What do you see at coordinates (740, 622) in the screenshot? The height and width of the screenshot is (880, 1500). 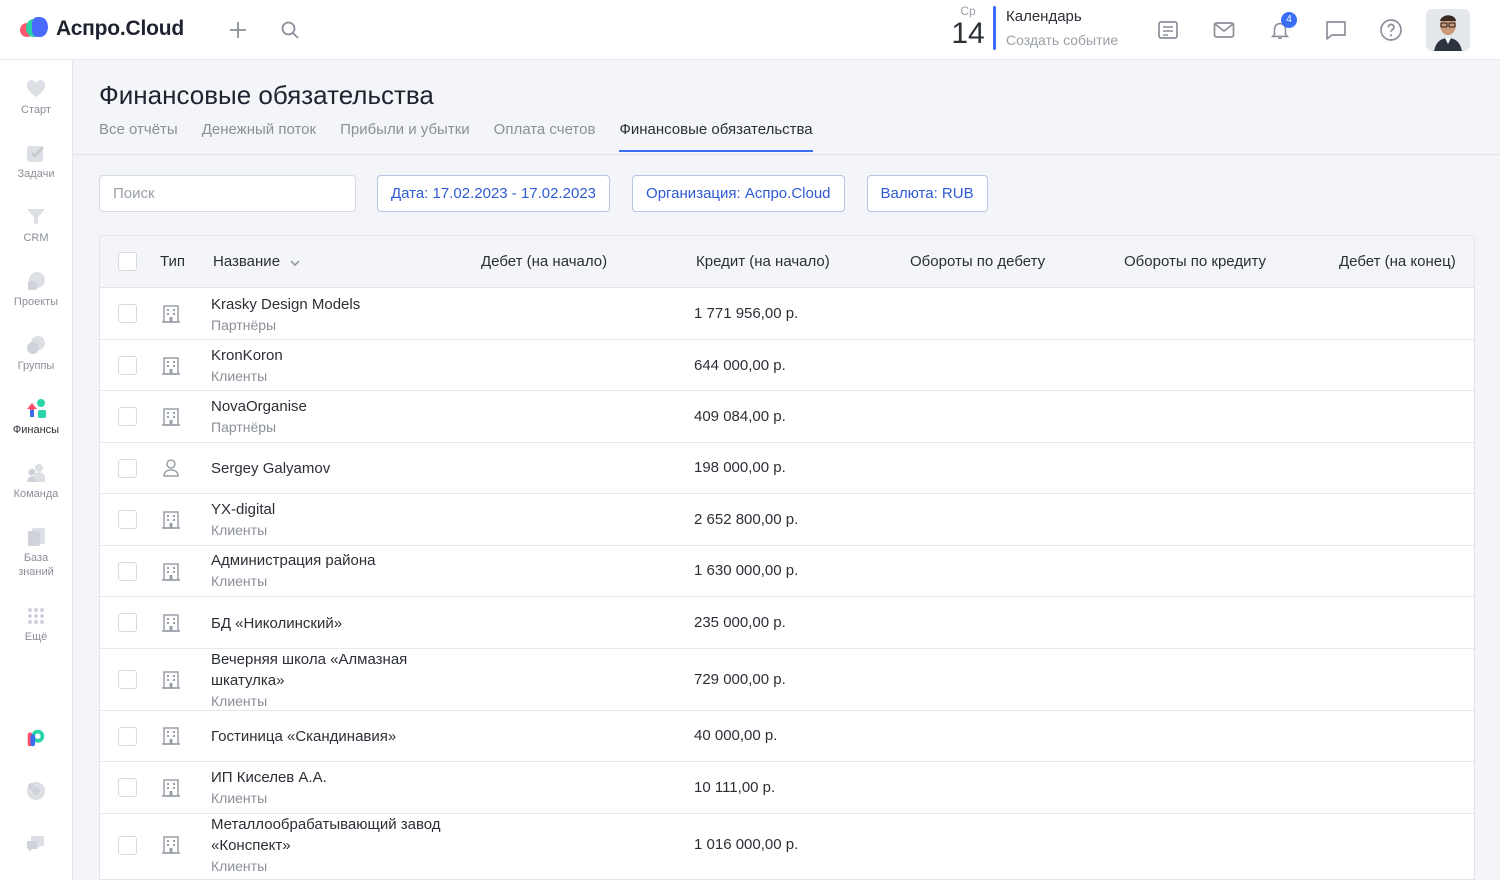 I see `row-credit-start: 235 000,00 р.` at bounding box center [740, 622].